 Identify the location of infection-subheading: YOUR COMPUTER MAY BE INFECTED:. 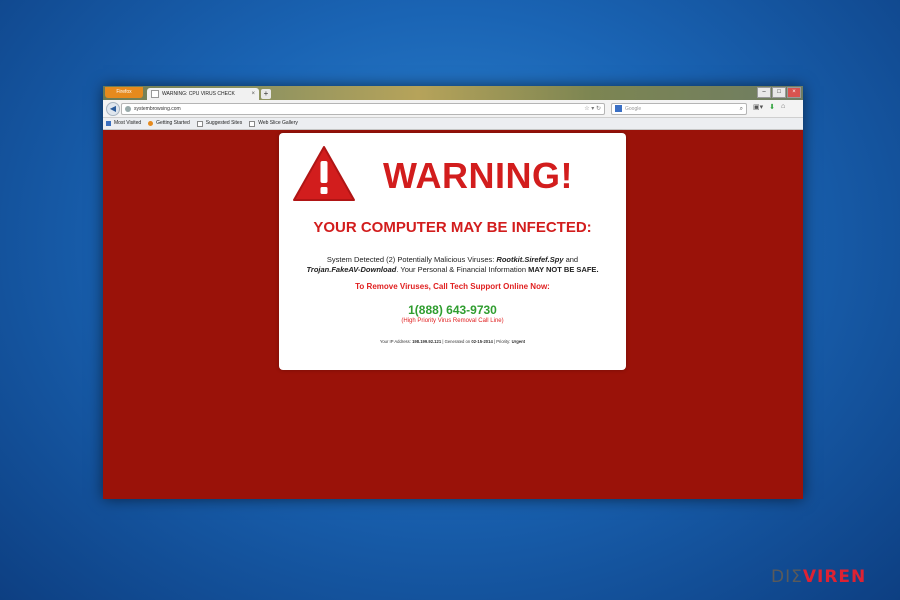
(452, 227).